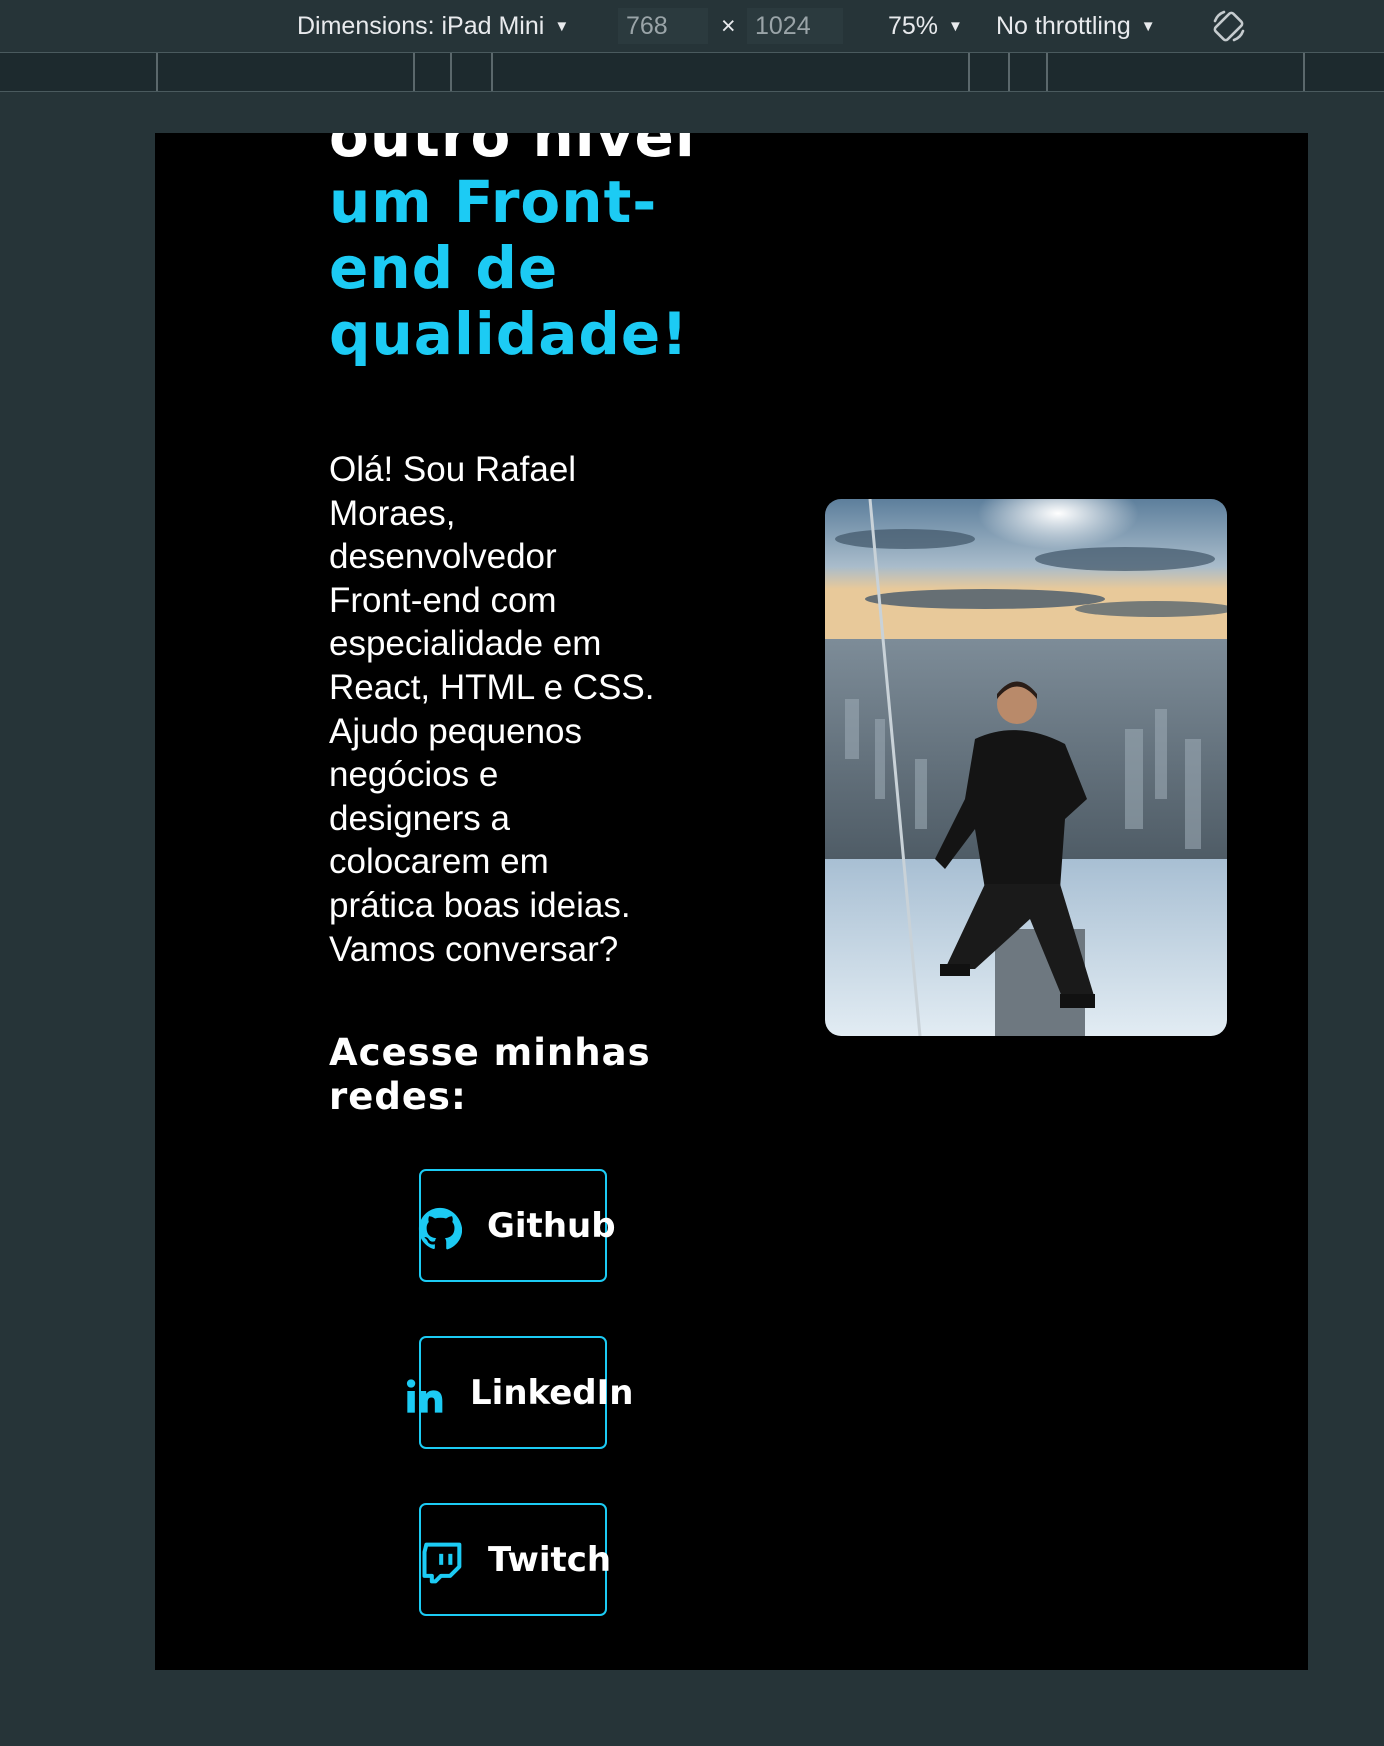 This screenshot has width=1384, height=1746. I want to click on intro-line: colocarem em, so click(439, 862).